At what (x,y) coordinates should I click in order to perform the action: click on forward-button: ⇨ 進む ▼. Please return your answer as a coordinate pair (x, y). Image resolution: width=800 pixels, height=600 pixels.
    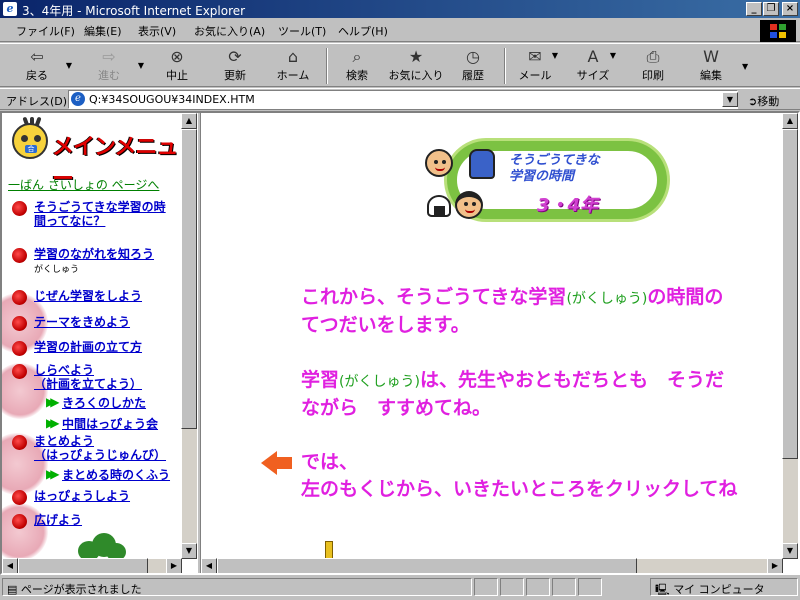
    Looking at the image, I should click on (114, 66).